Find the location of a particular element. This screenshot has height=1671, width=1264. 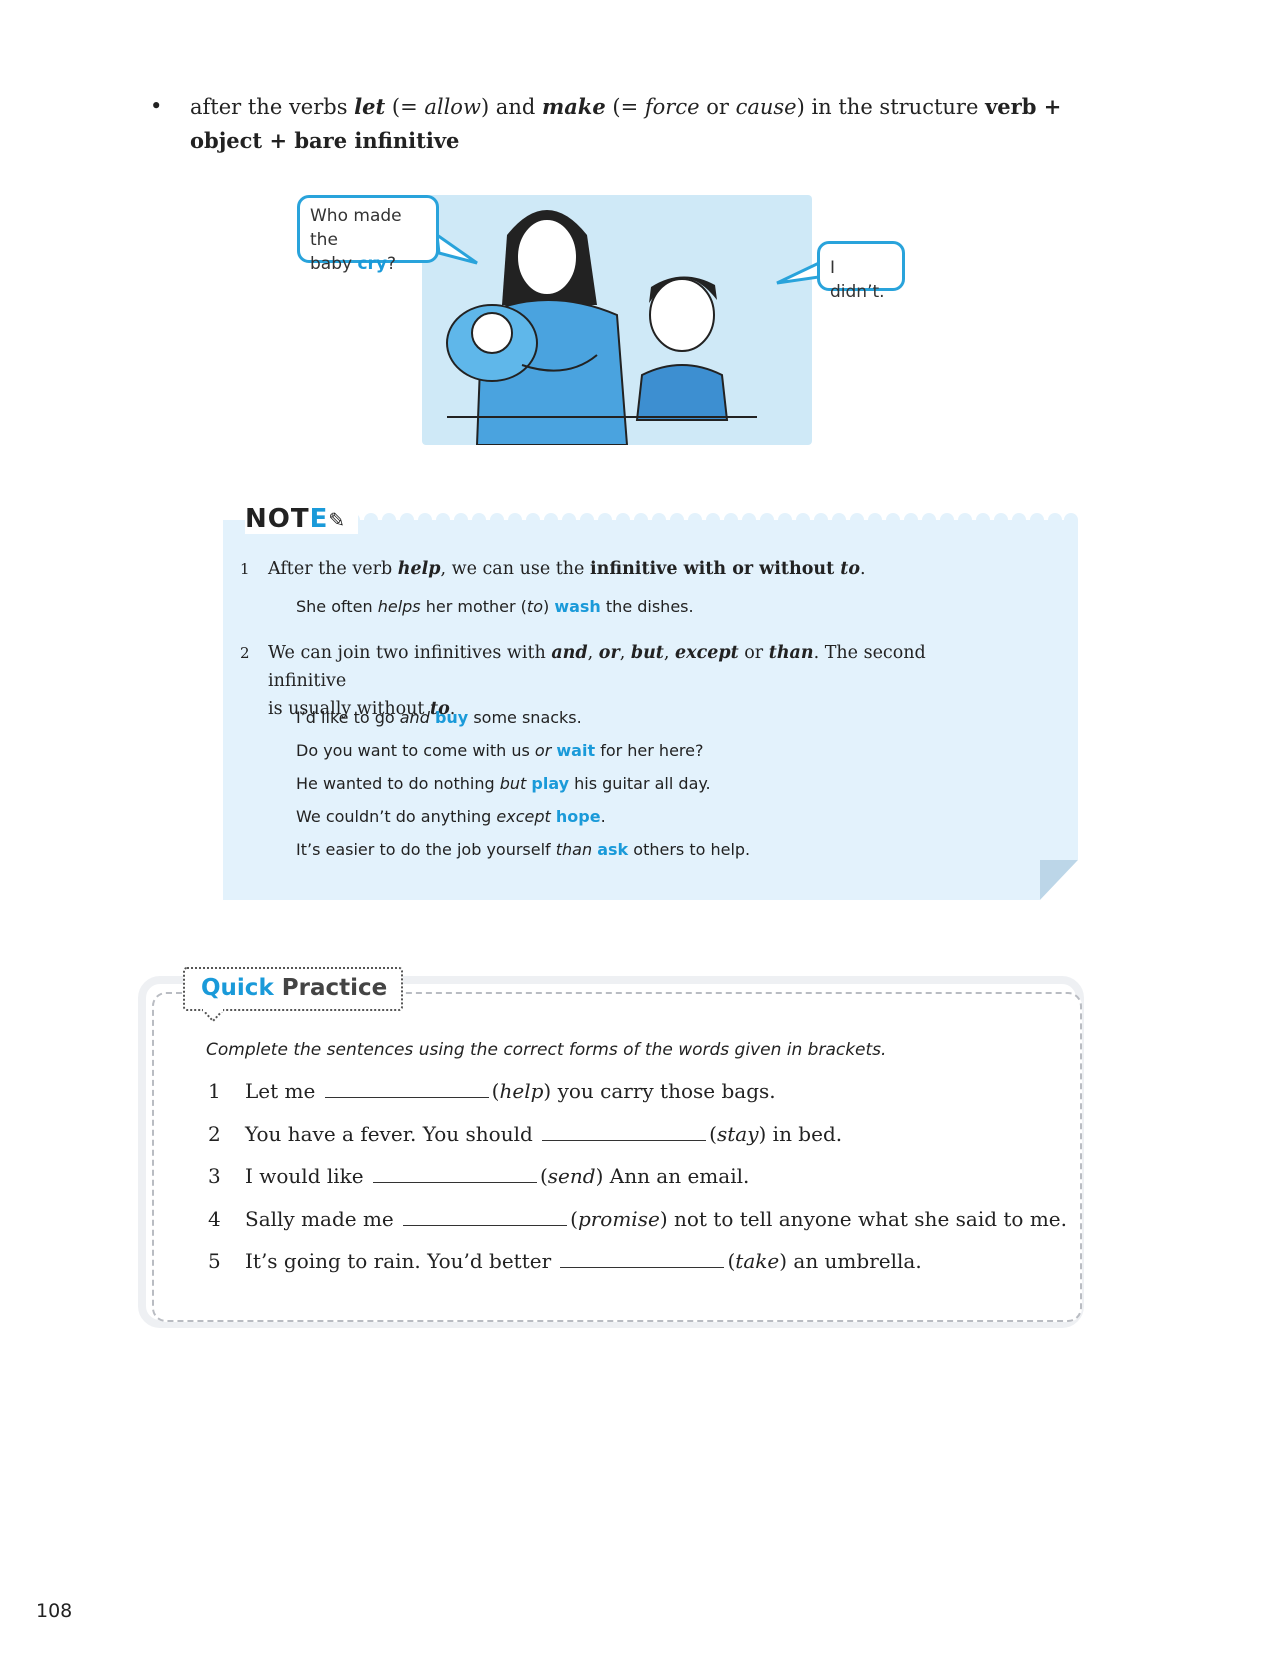

text-run: It’s easier to do the job yourself is located at coordinates (426, 849).